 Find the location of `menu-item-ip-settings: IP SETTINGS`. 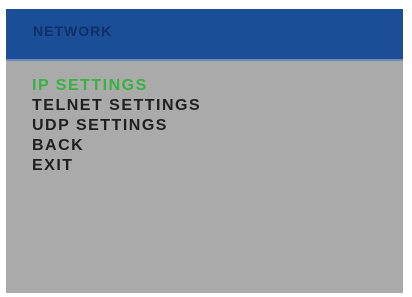

menu-item-ip-settings: IP SETTINGS is located at coordinates (116, 86).